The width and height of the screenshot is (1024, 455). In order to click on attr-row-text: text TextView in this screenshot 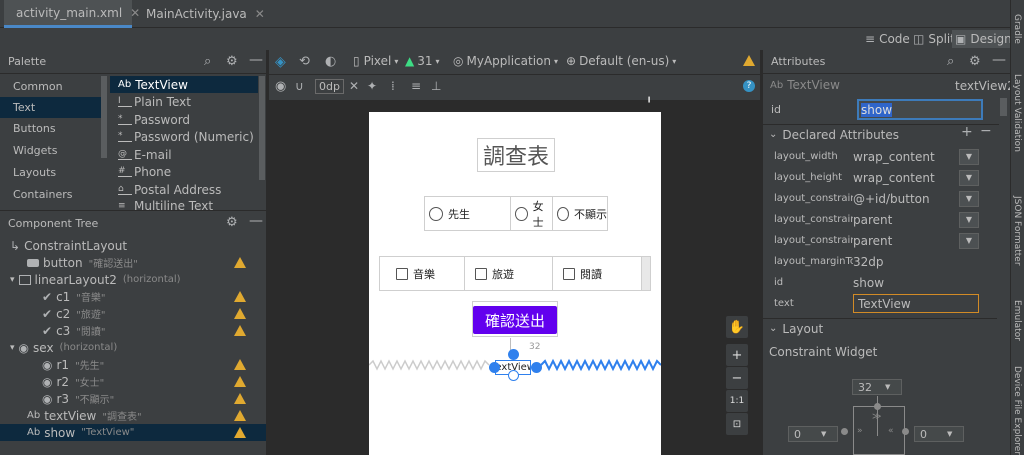, I will do `click(885, 303)`.